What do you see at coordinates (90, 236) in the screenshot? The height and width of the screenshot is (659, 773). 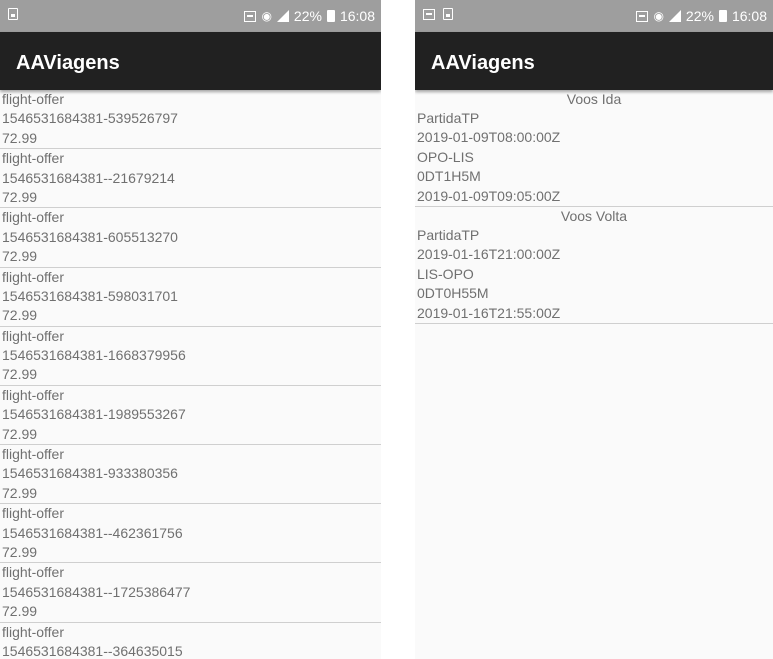 I see `offer-id: 1546531684381-605513270` at bounding box center [90, 236].